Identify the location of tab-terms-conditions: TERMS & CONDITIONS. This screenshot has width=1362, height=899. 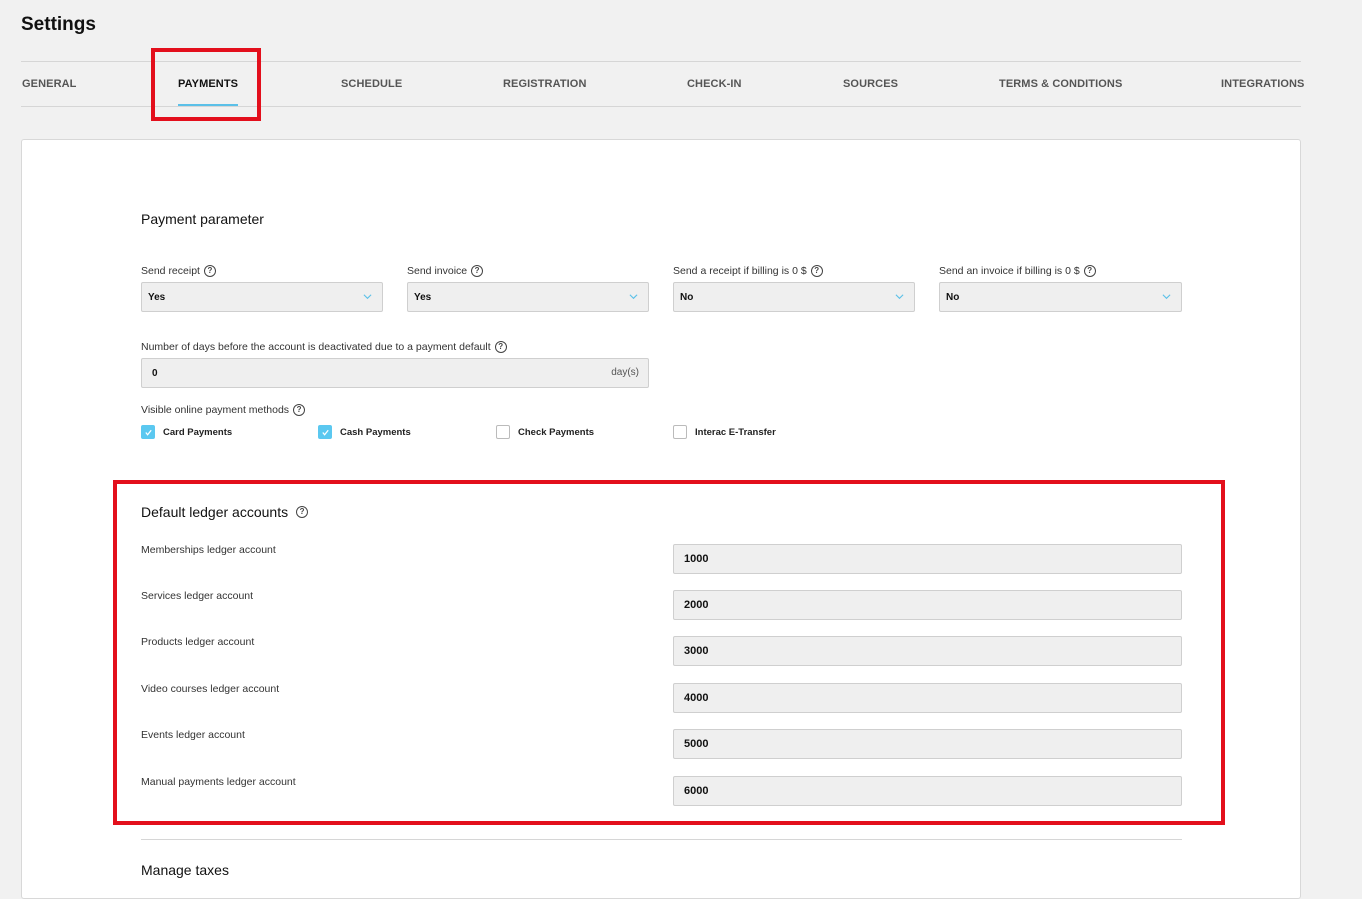
(1060, 84).